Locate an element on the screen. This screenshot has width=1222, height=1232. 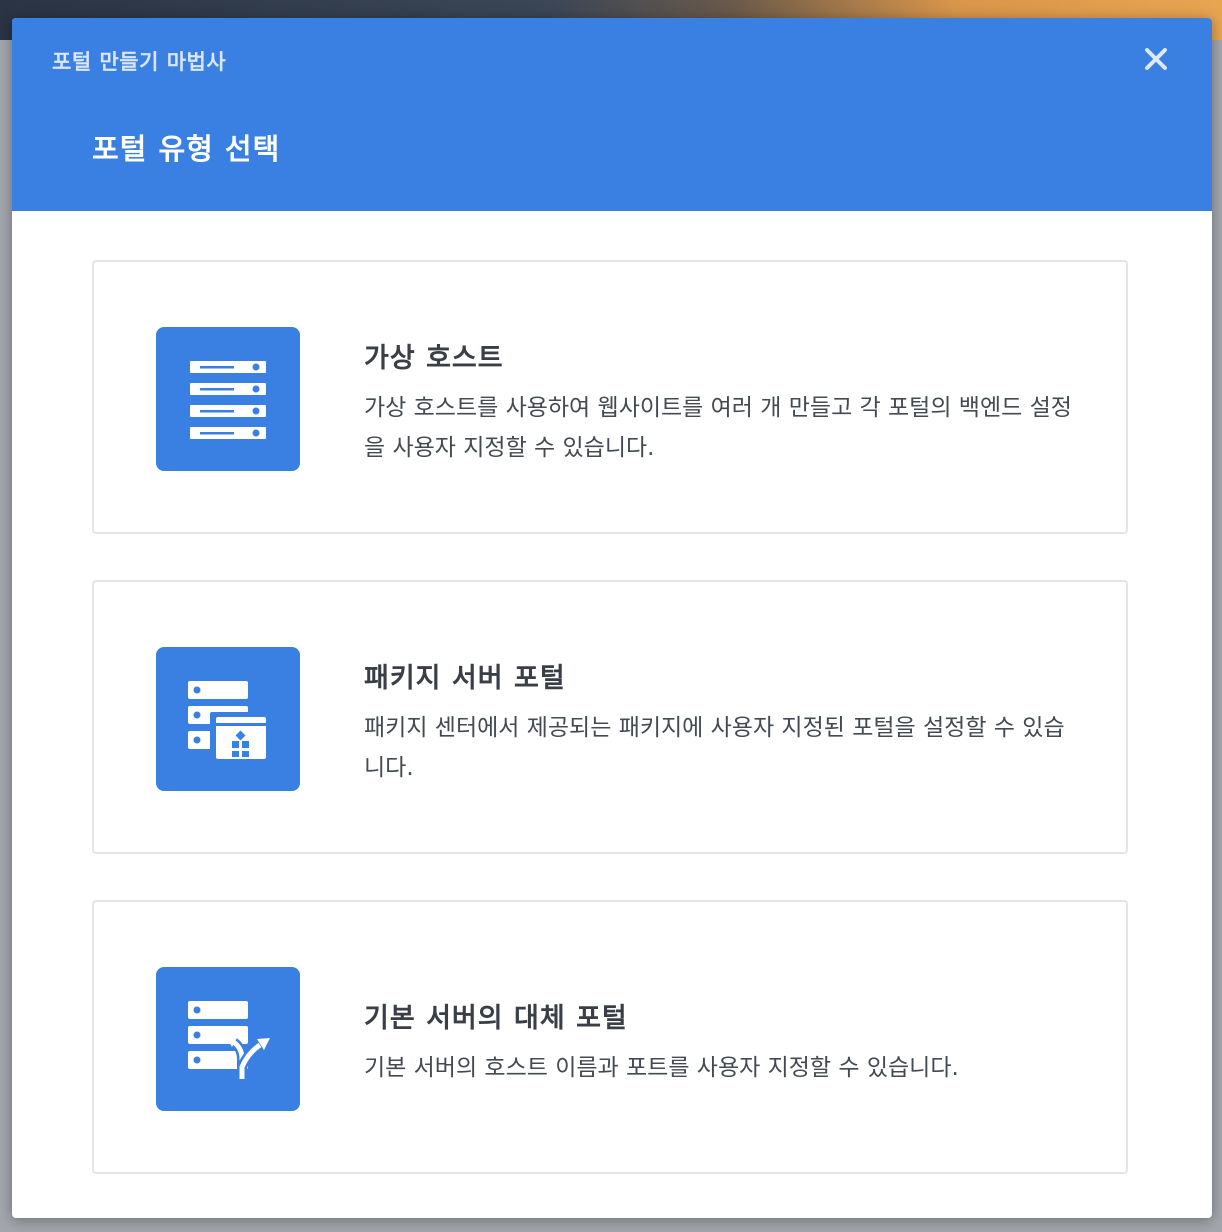
close-icon is located at coordinates (1156, 59).